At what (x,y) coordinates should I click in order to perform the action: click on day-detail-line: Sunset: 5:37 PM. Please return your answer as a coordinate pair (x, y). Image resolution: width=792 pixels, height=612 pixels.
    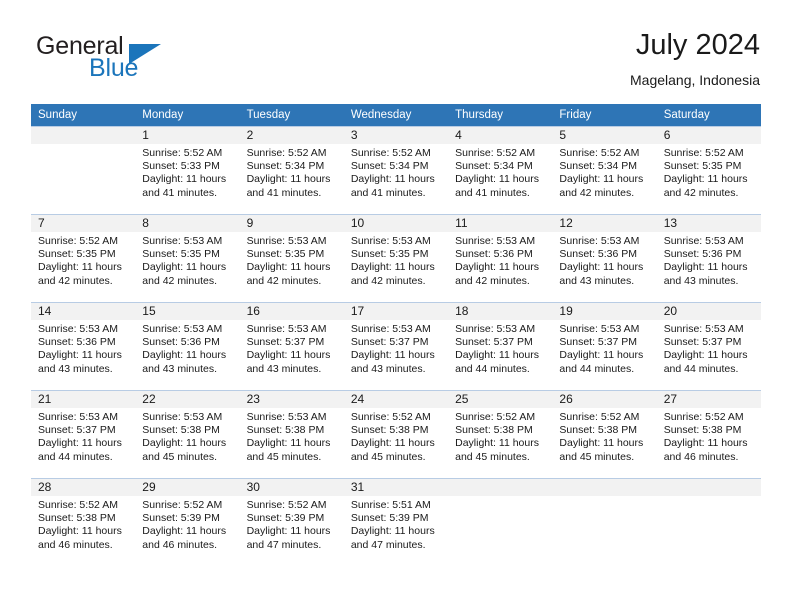
    Looking at the image, I should click on (389, 342).